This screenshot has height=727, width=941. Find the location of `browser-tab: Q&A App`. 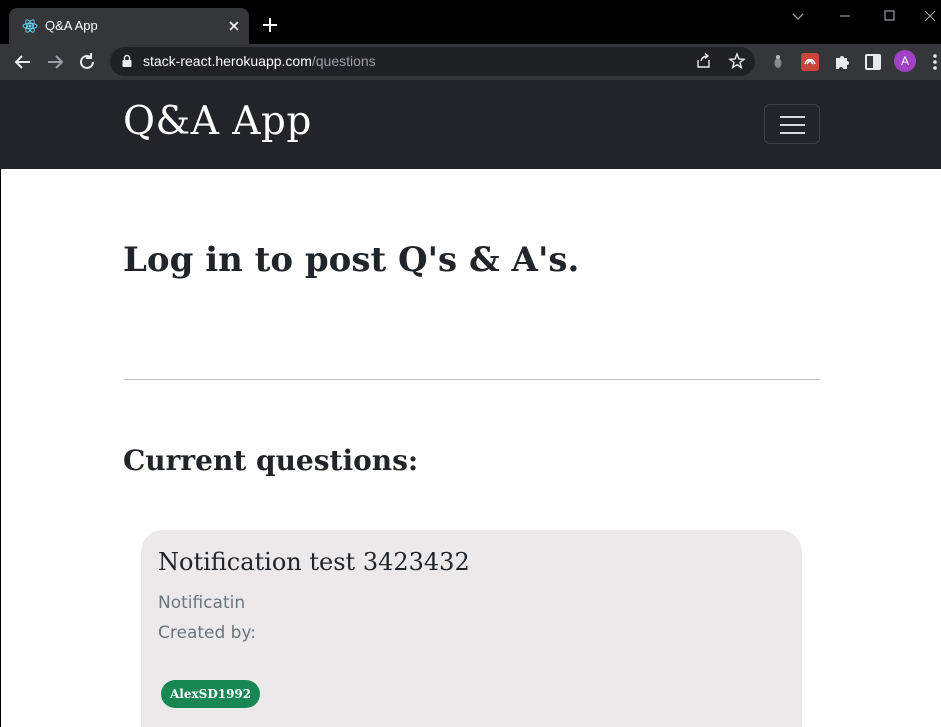

browser-tab: Q&A App is located at coordinates (129, 26).